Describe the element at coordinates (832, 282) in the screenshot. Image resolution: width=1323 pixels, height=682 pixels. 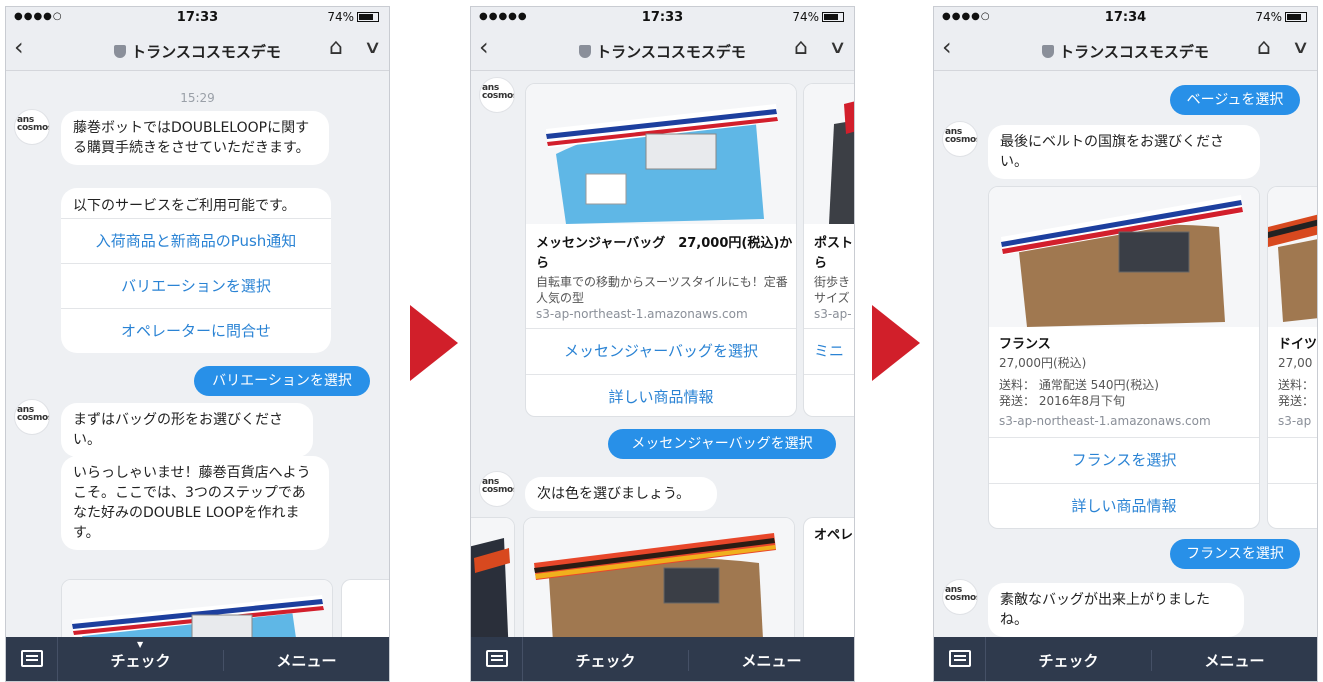
I see `card-description: 街歩き` at that location.